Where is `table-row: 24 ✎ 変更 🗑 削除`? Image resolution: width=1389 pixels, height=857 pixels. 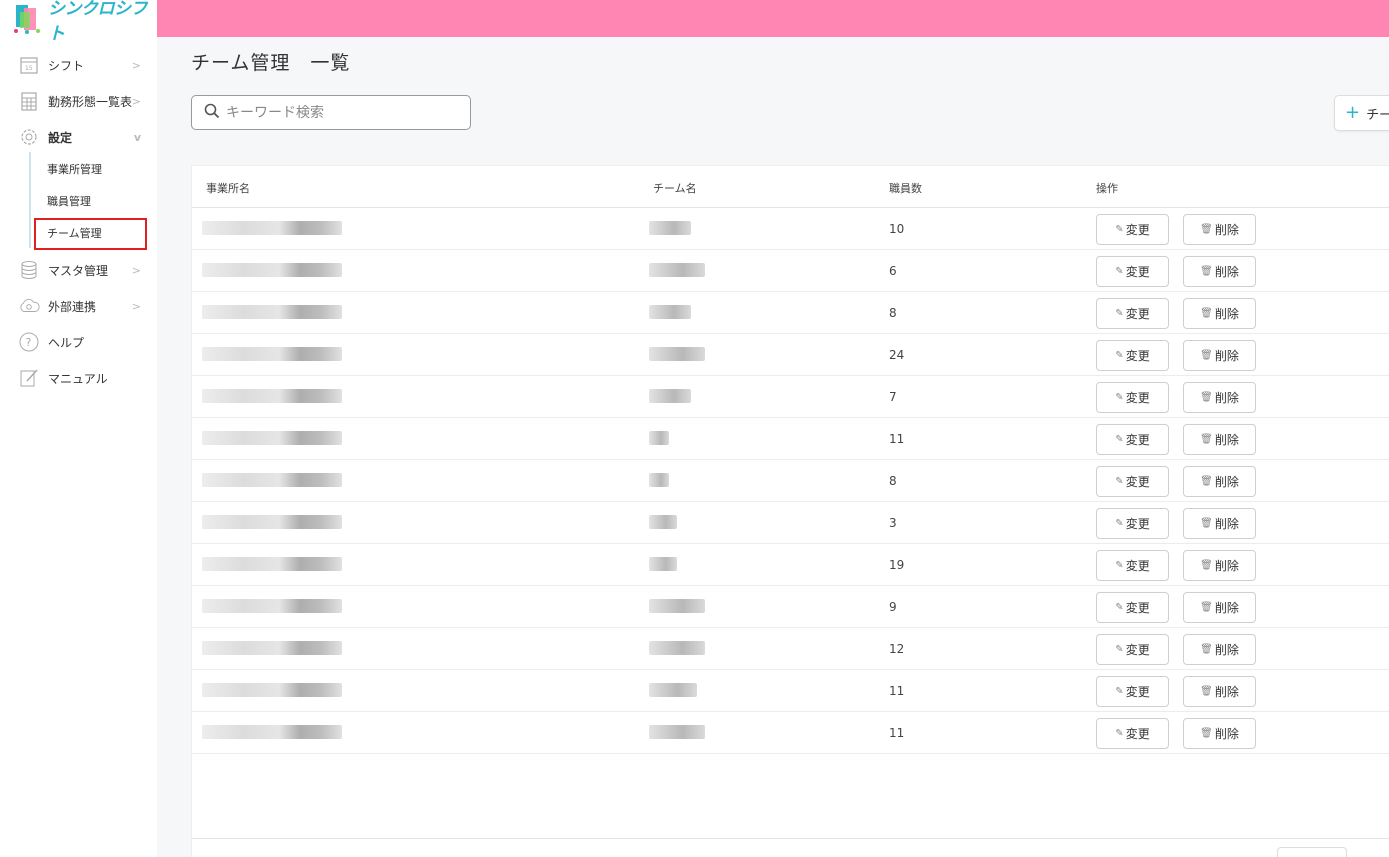 table-row: 24 ✎ 変更 🗑 削除 is located at coordinates (790, 355).